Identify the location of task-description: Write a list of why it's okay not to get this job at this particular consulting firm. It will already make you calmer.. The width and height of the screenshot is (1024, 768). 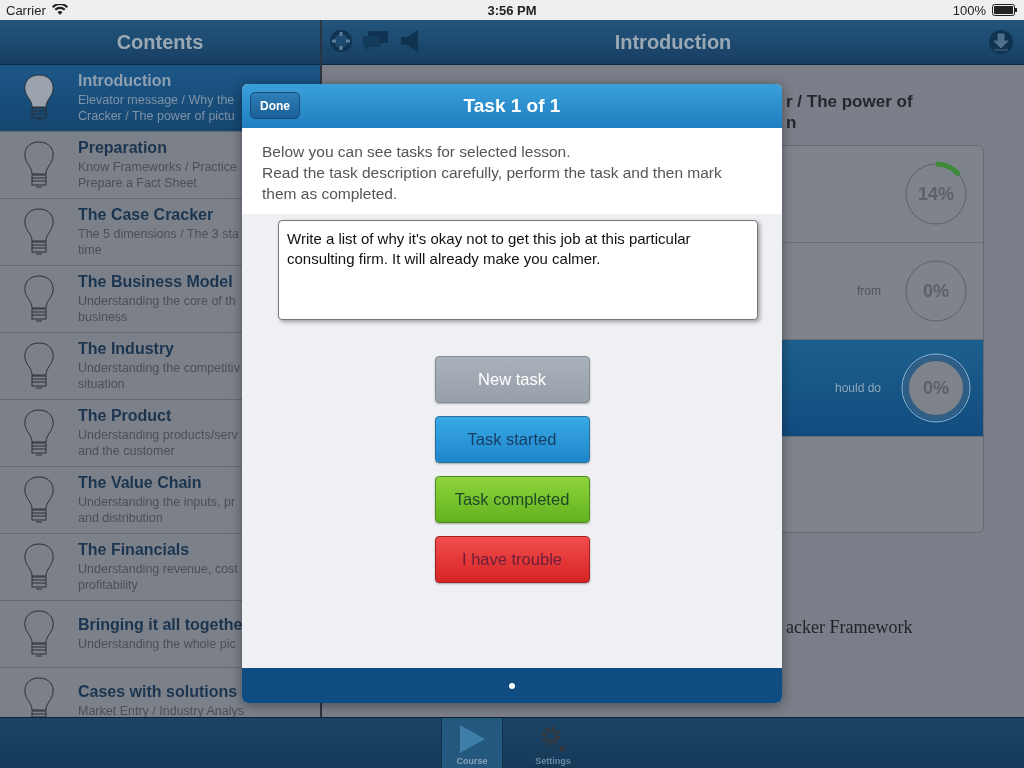
(518, 270).